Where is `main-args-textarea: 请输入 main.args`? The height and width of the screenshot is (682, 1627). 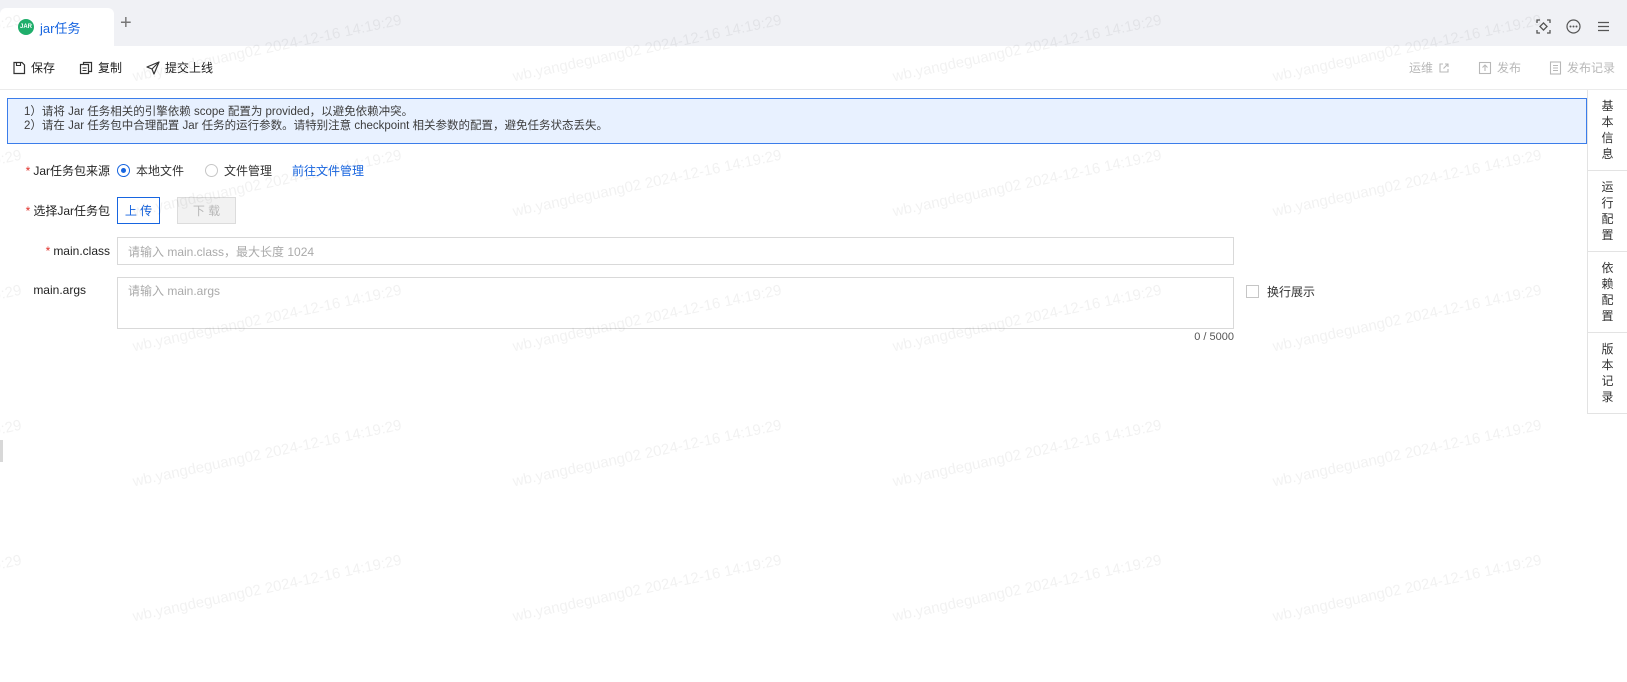
main-args-textarea: 请输入 main.args is located at coordinates (675, 303).